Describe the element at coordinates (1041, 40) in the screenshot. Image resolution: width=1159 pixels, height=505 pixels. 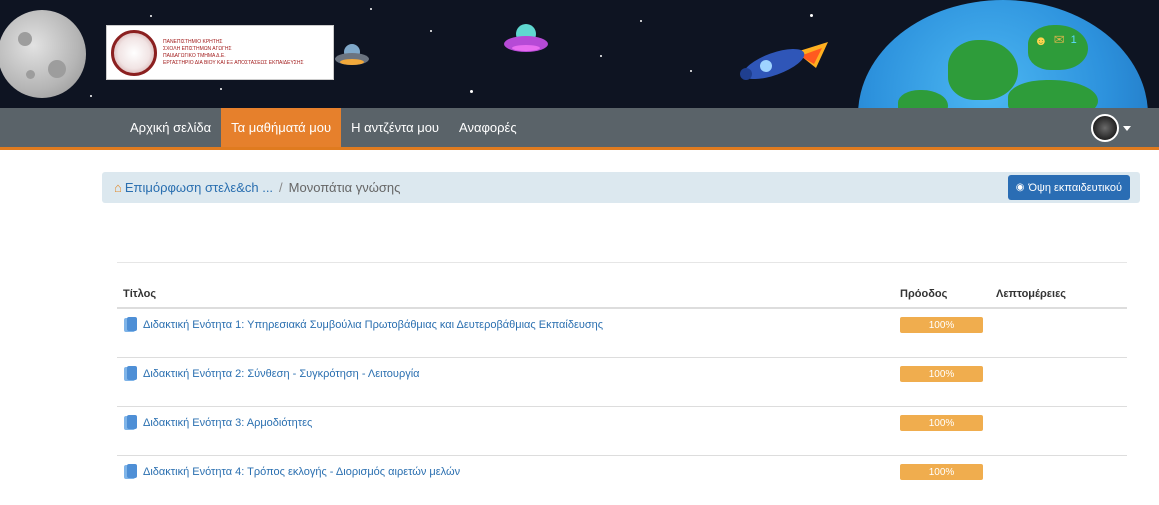
I see `user-icon: ☻` at that location.